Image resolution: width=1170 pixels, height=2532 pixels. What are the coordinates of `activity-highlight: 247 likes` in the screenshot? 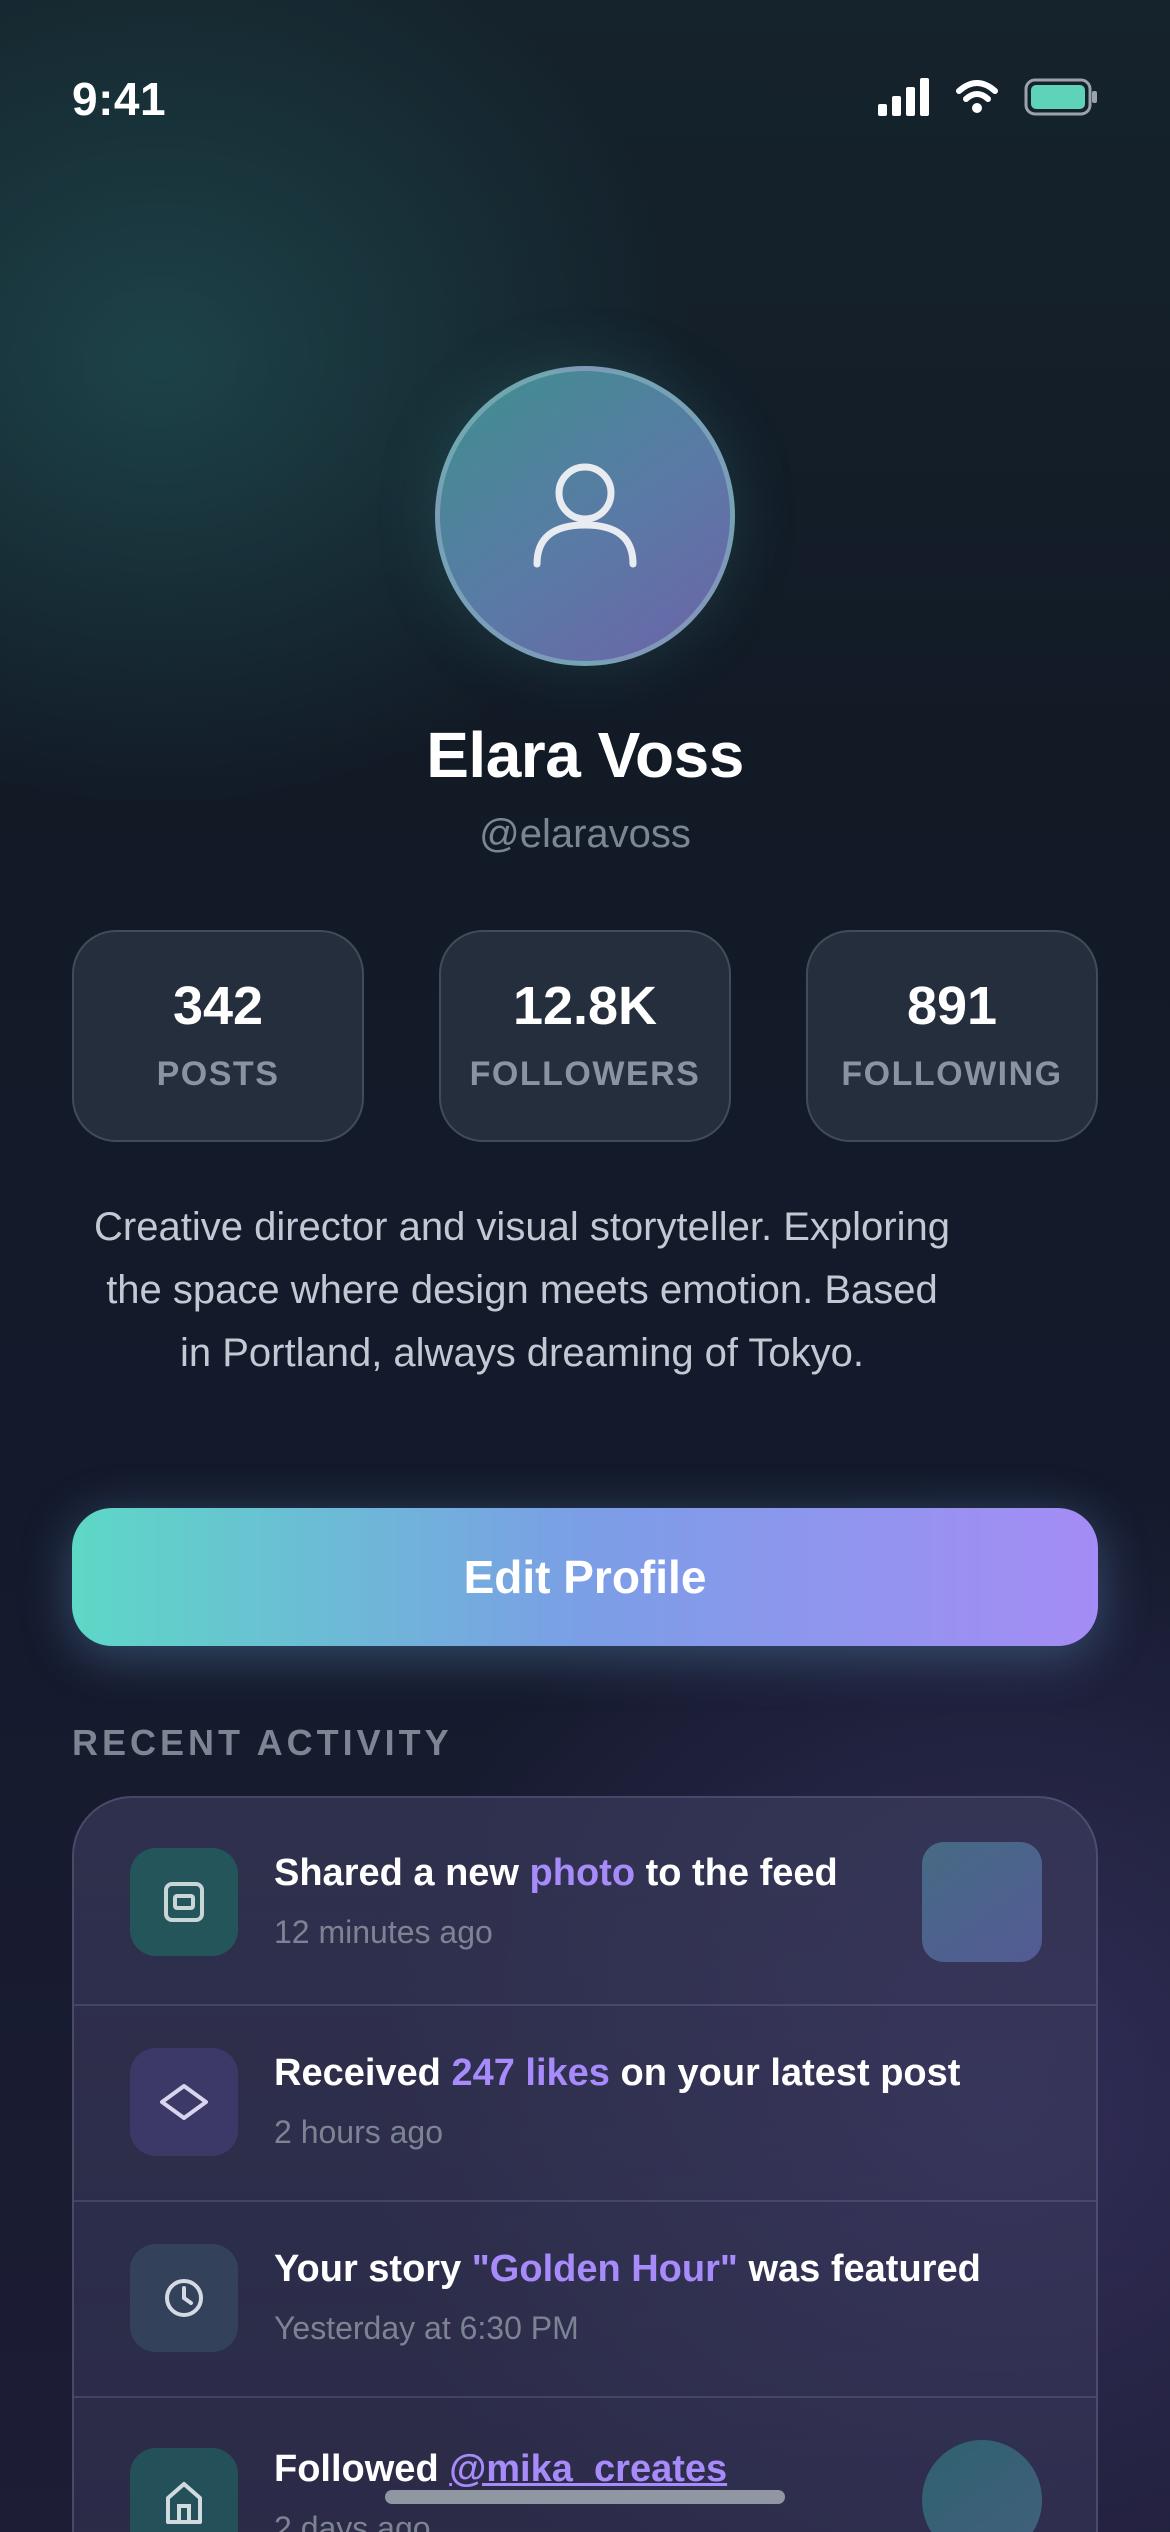 It's located at (530, 2073).